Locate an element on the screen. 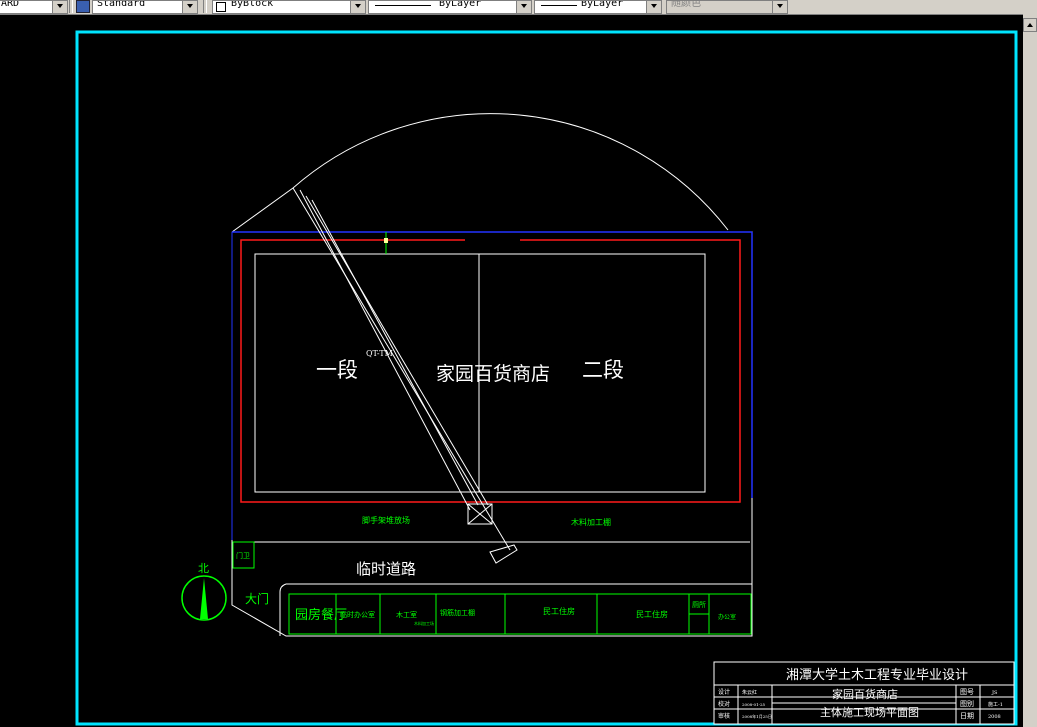 The height and width of the screenshot is (727, 1037). scaffold-yard-label: 脚手架堆放场 is located at coordinates (386, 520).